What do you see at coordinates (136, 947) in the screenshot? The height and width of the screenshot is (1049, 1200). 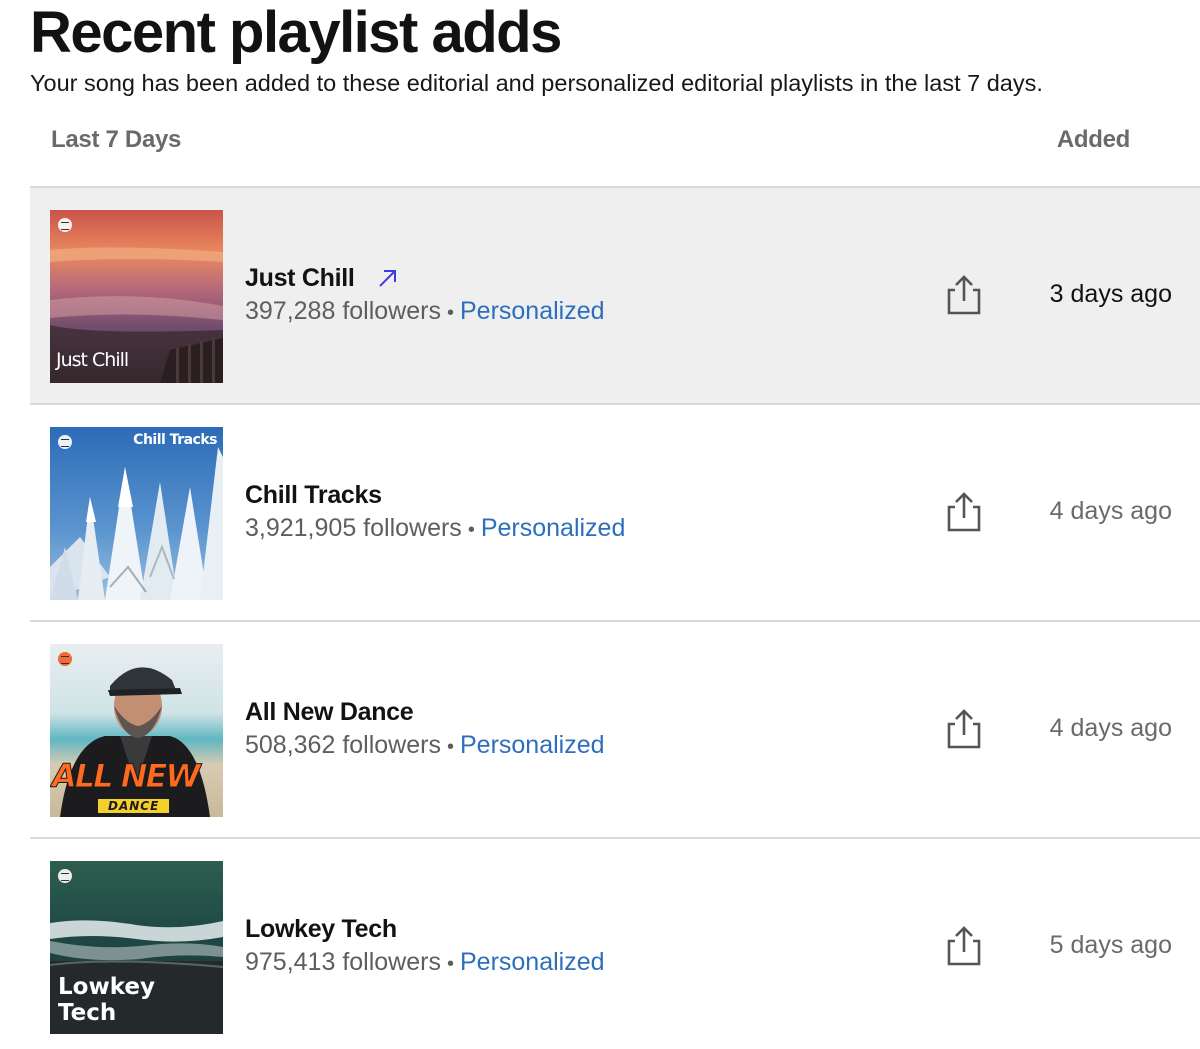 I see `playlist-cover: Lowkey Tech` at bounding box center [136, 947].